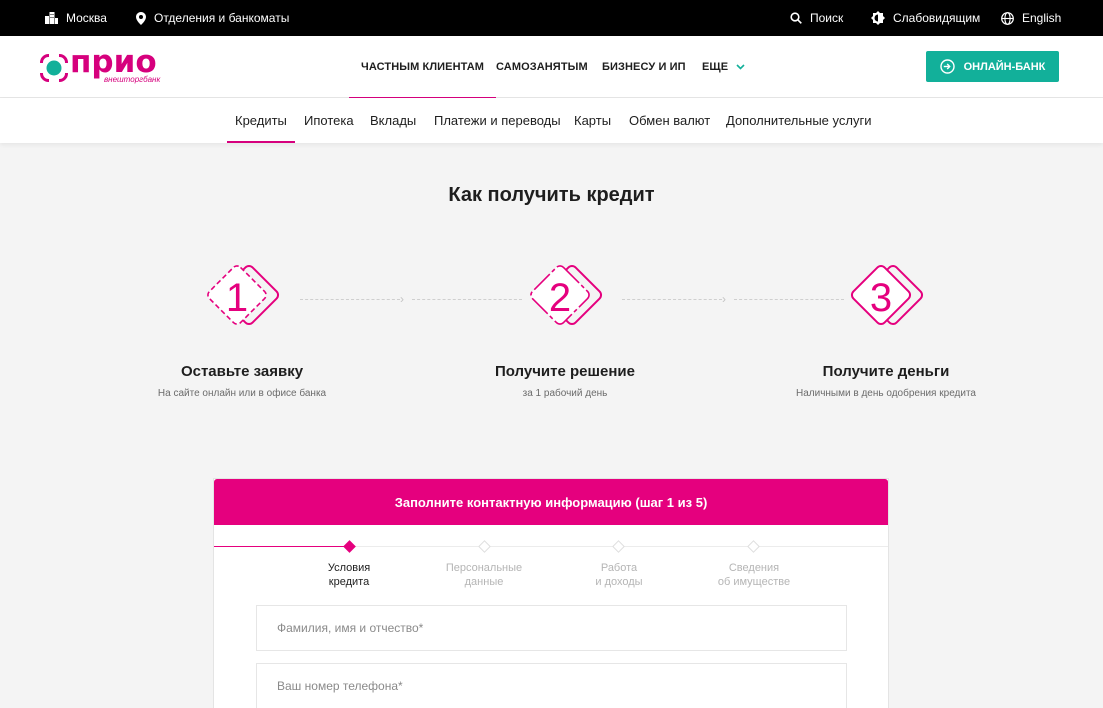 The image size is (1103, 708). Describe the element at coordinates (1007, 18) in the screenshot. I see `globe-icon` at that location.